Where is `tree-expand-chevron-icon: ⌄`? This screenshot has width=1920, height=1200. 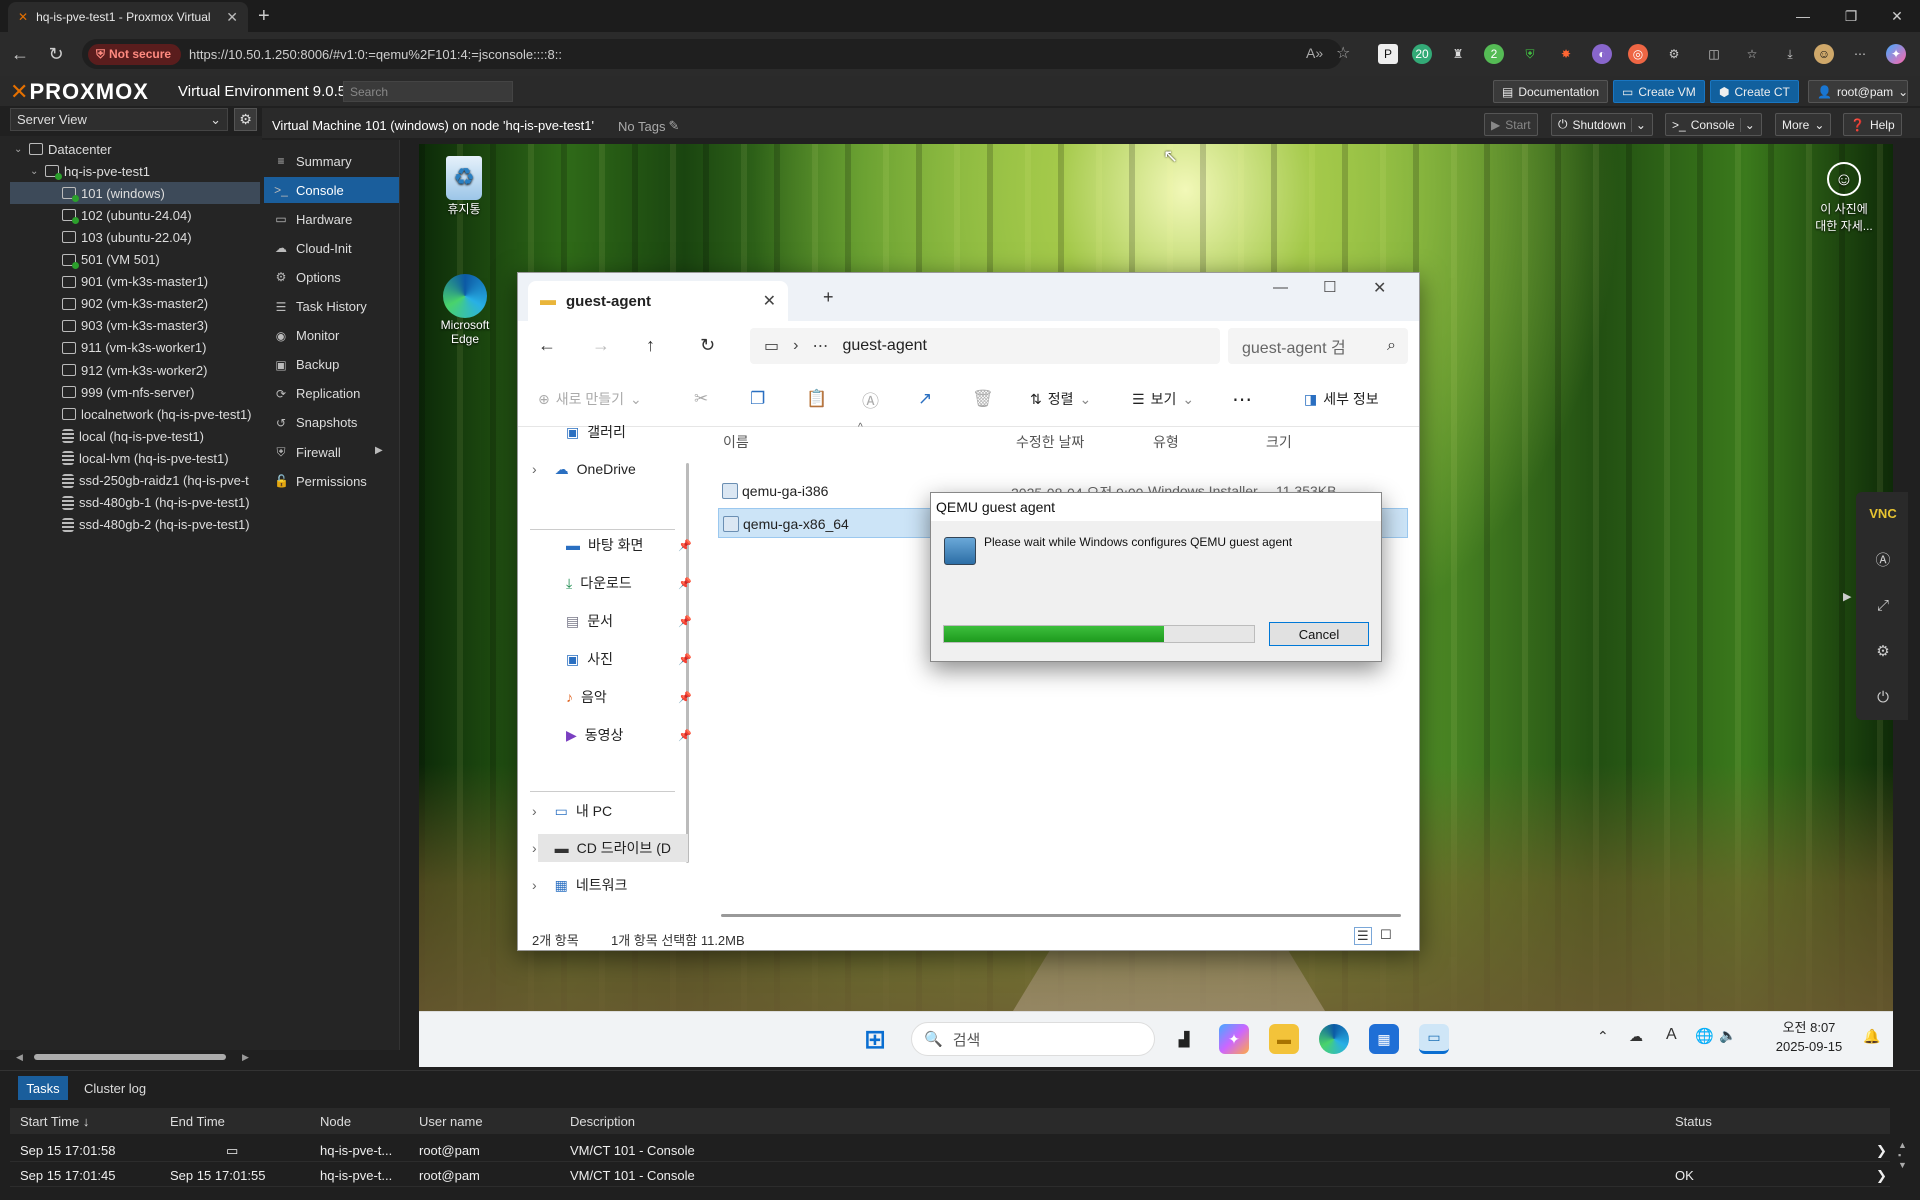 tree-expand-chevron-icon: ⌄ is located at coordinates (19, 149).